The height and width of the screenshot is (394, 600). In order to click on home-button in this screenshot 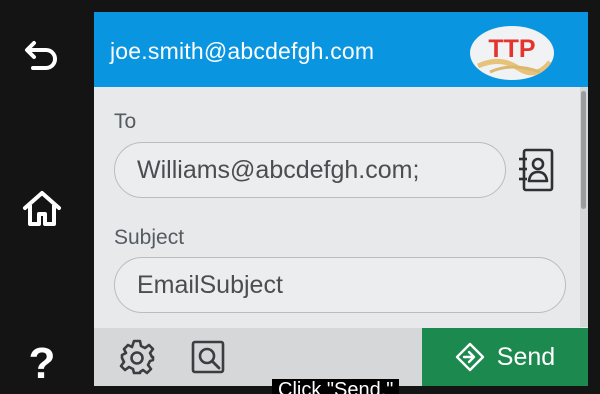, I will do `click(42, 208)`.